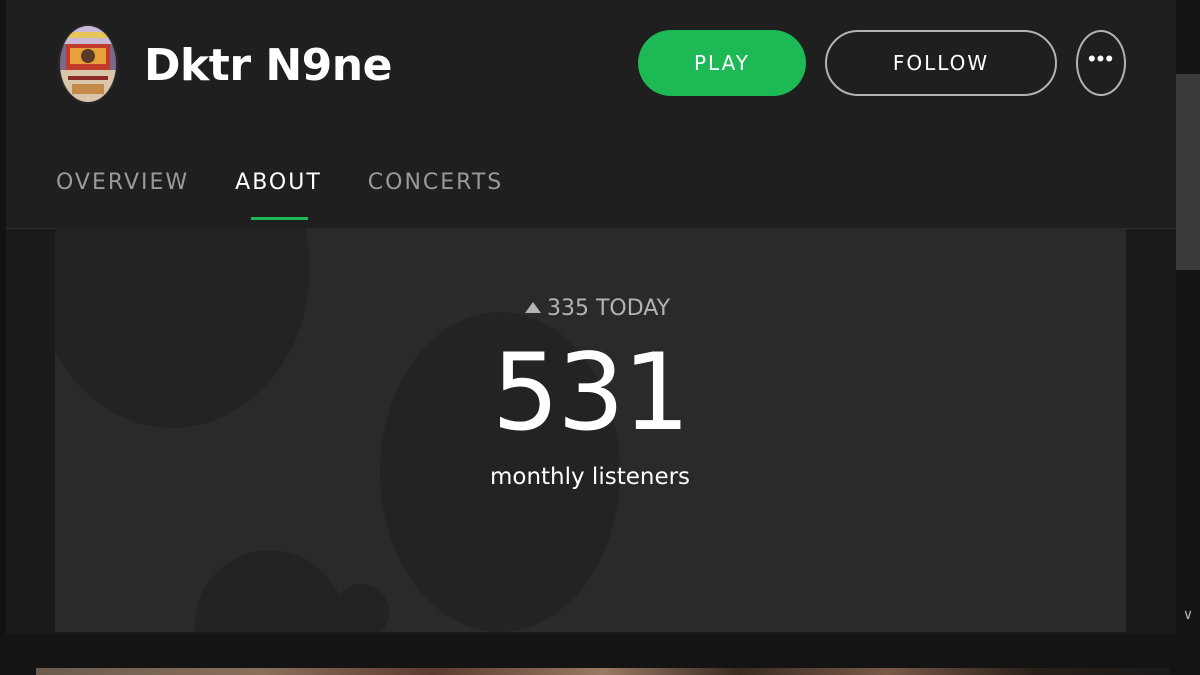  I want to click on today-change: 335 TODAY, so click(597, 308).